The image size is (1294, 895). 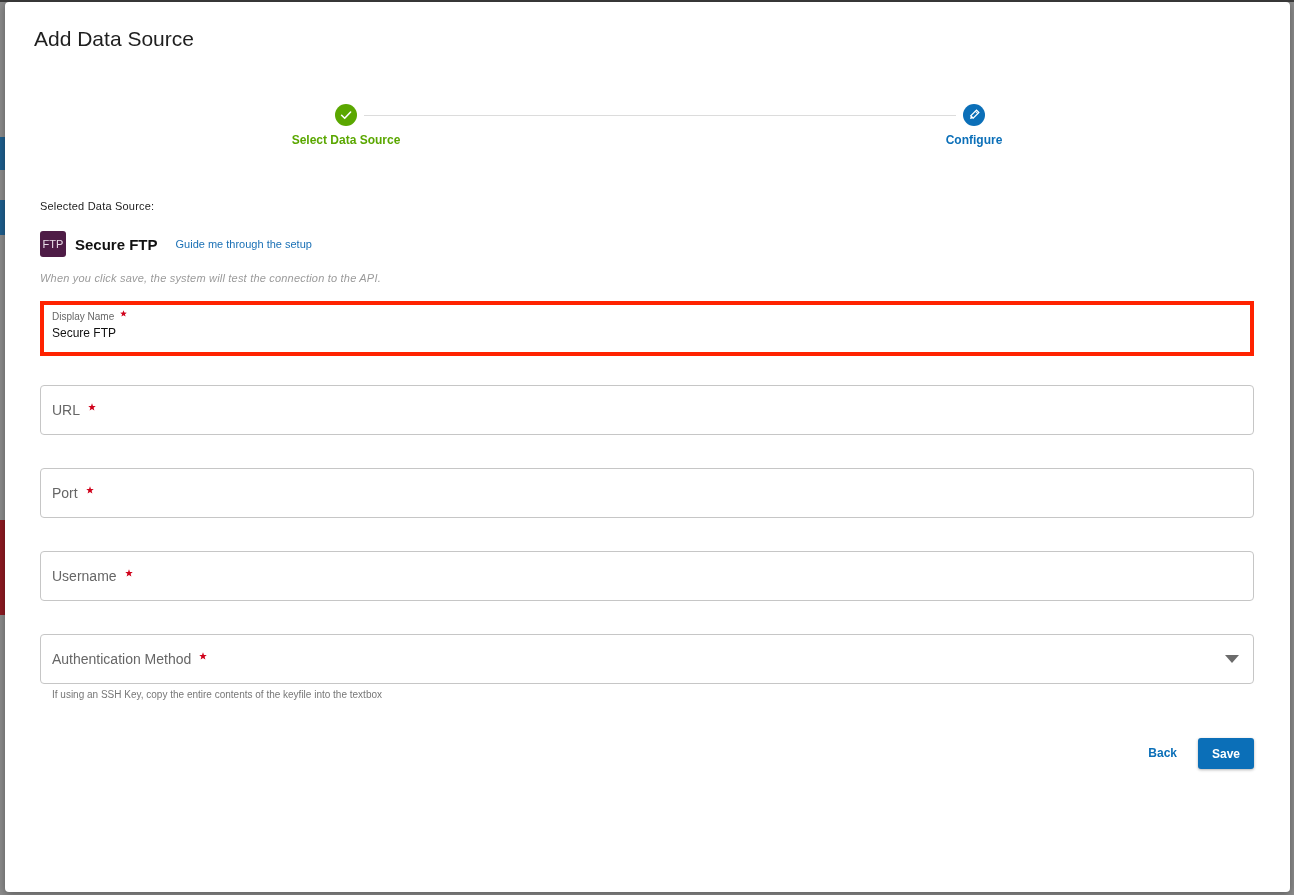 What do you see at coordinates (346, 140) in the screenshot?
I see `step-label: Select Data Source` at bounding box center [346, 140].